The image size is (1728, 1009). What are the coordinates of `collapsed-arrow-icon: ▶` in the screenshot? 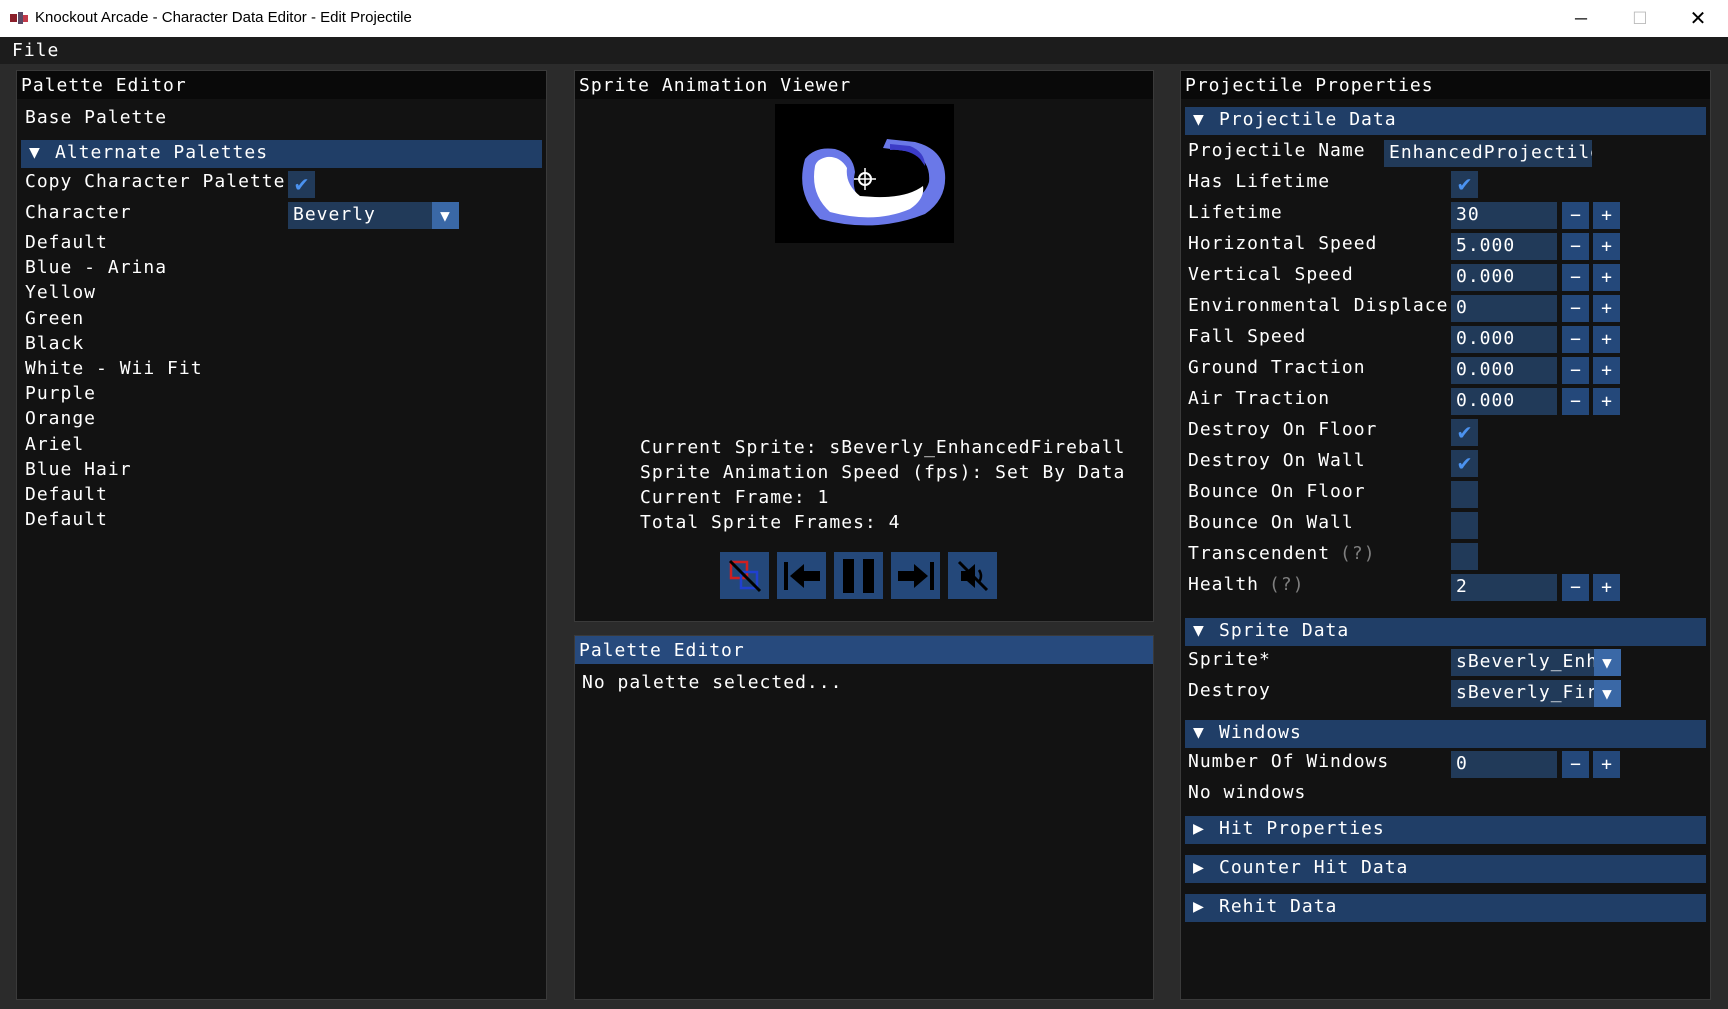 It's located at (1199, 906).